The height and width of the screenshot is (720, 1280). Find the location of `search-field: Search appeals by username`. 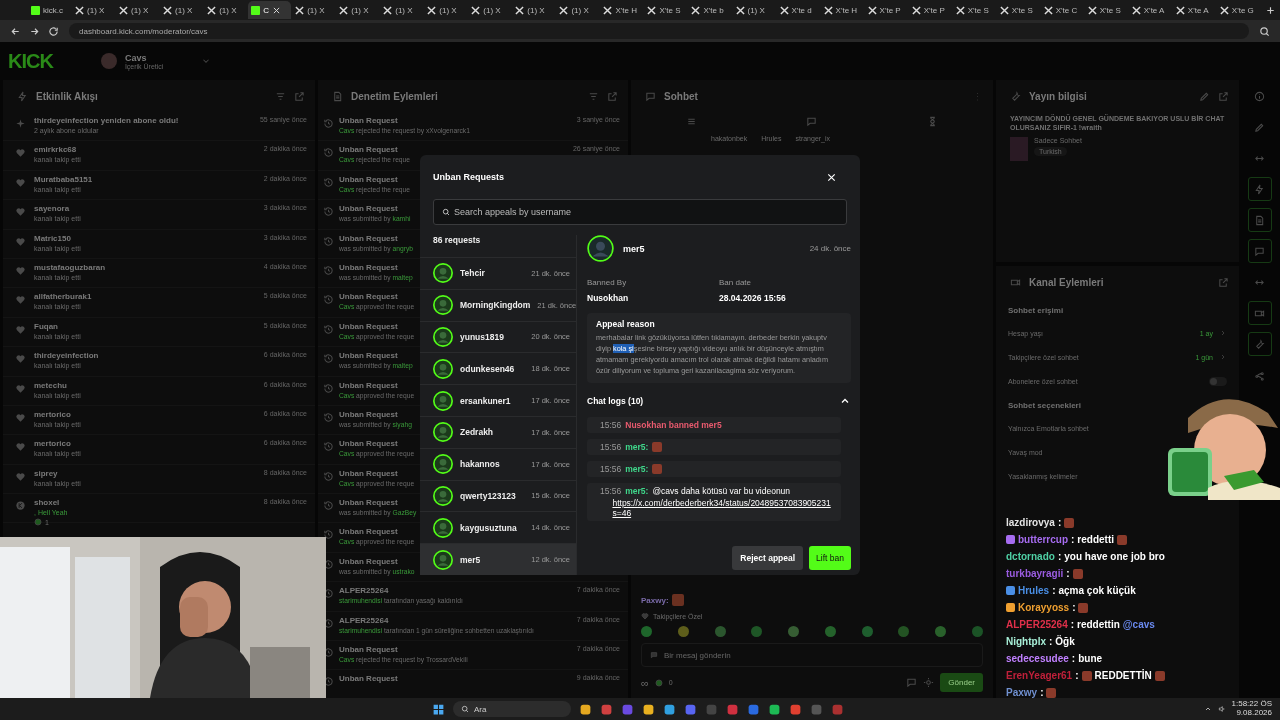

search-field: Search appeals by username is located at coordinates (640, 212).